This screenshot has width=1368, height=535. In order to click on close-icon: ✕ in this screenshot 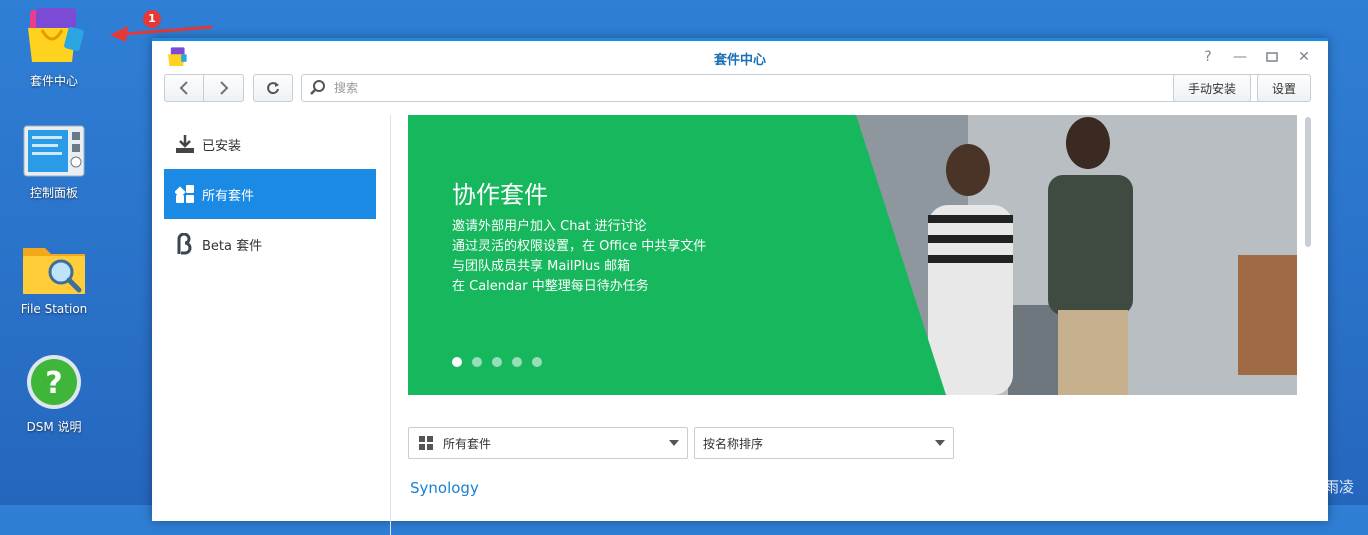, I will do `click(1304, 57)`.